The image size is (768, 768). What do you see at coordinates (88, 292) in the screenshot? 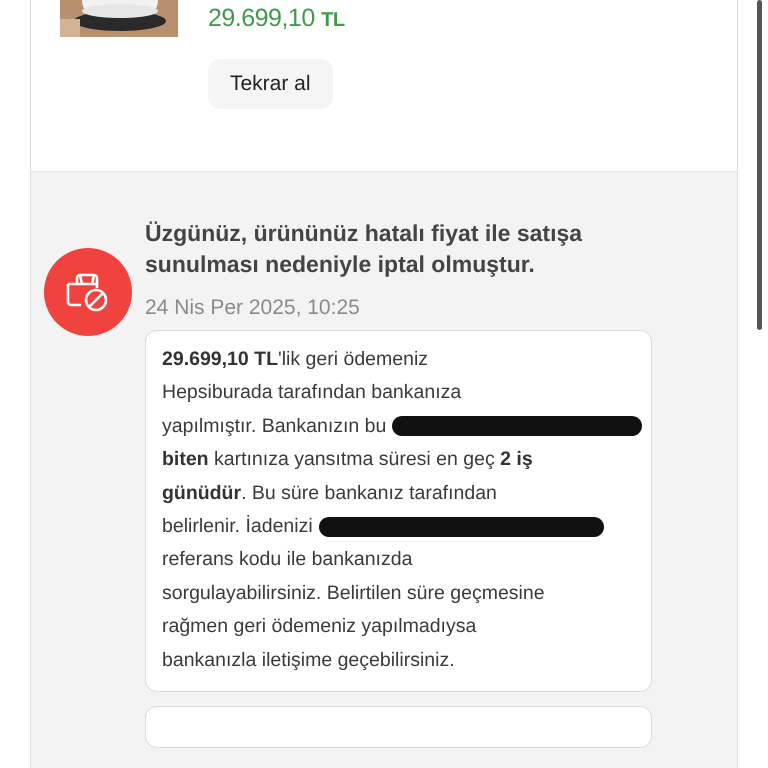
I see `cancelled-box-icon` at bounding box center [88, 292].